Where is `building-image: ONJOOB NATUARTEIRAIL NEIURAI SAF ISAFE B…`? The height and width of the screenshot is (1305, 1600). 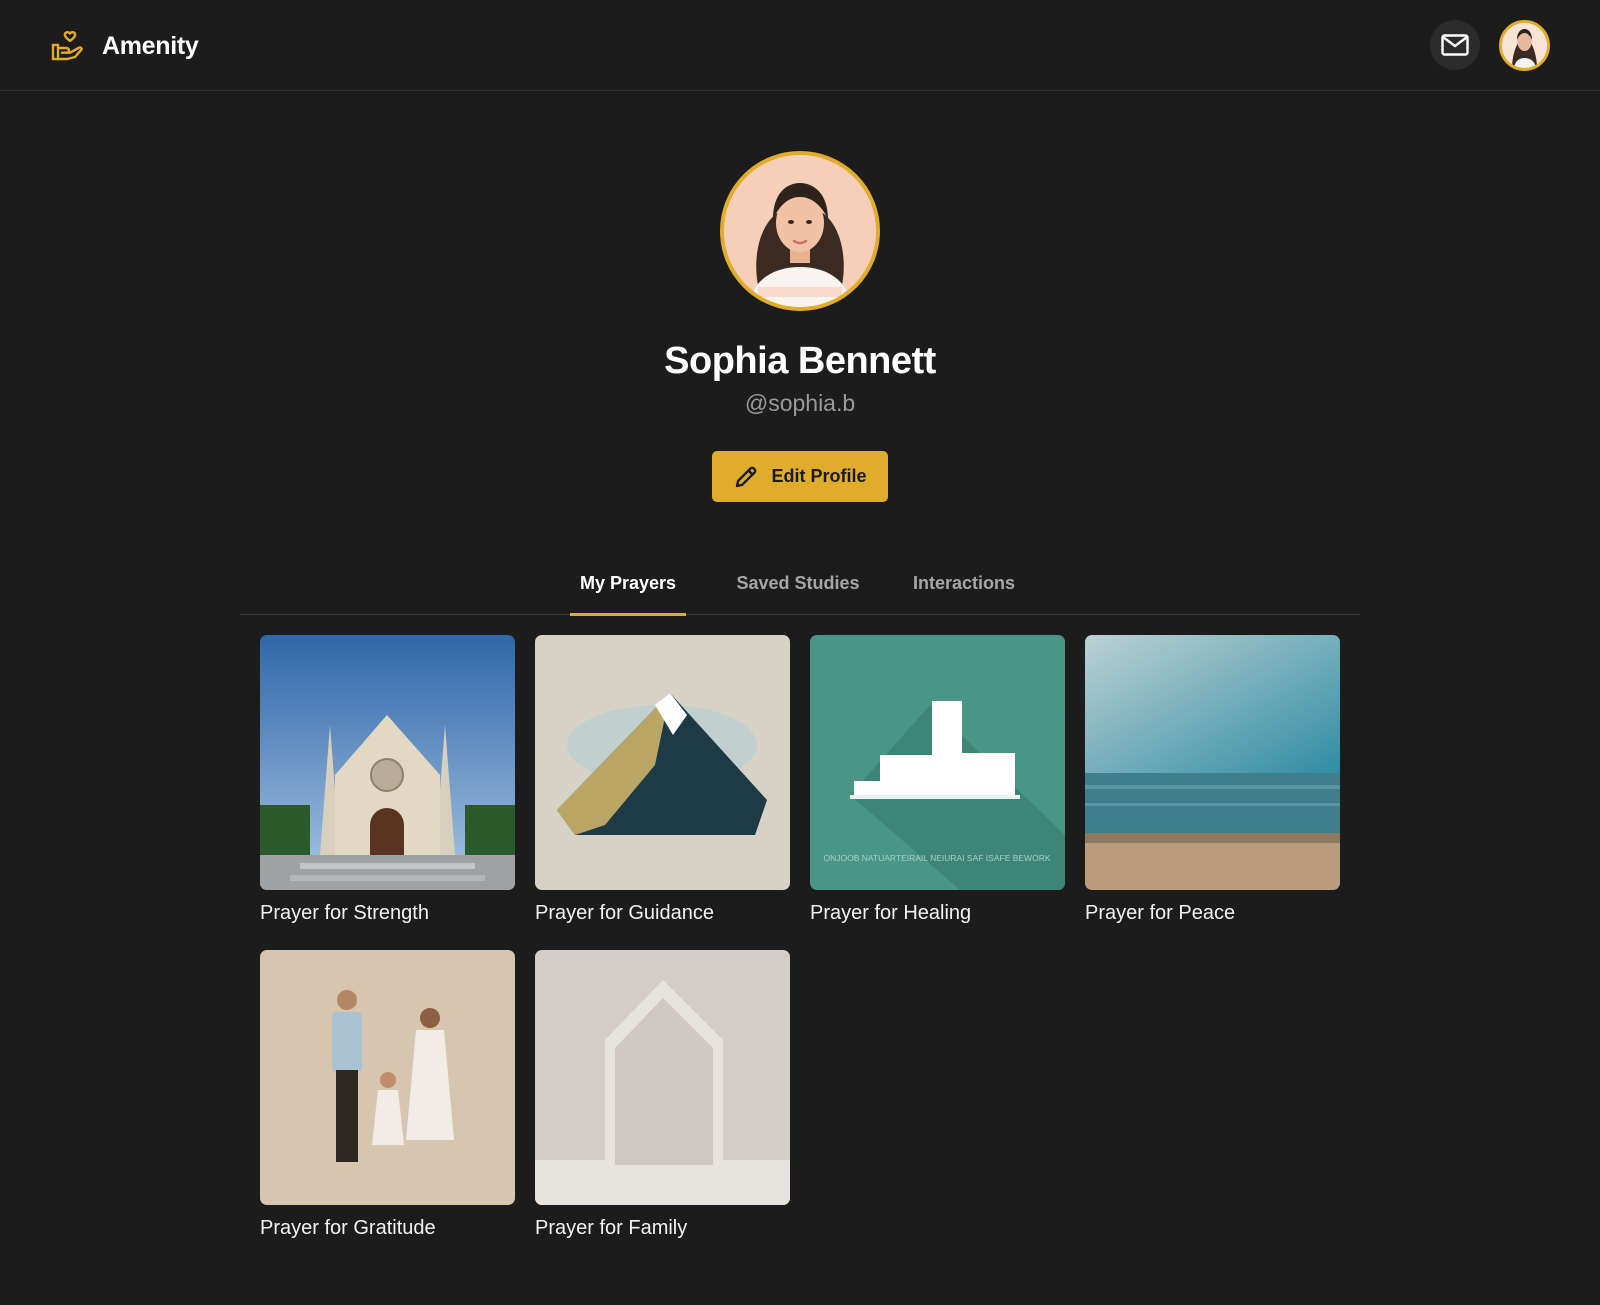
building-image: ONJOOB NATUARTEIRAIL NEIURAI SAF ISAFE B… is located at coordinates (937, 762).